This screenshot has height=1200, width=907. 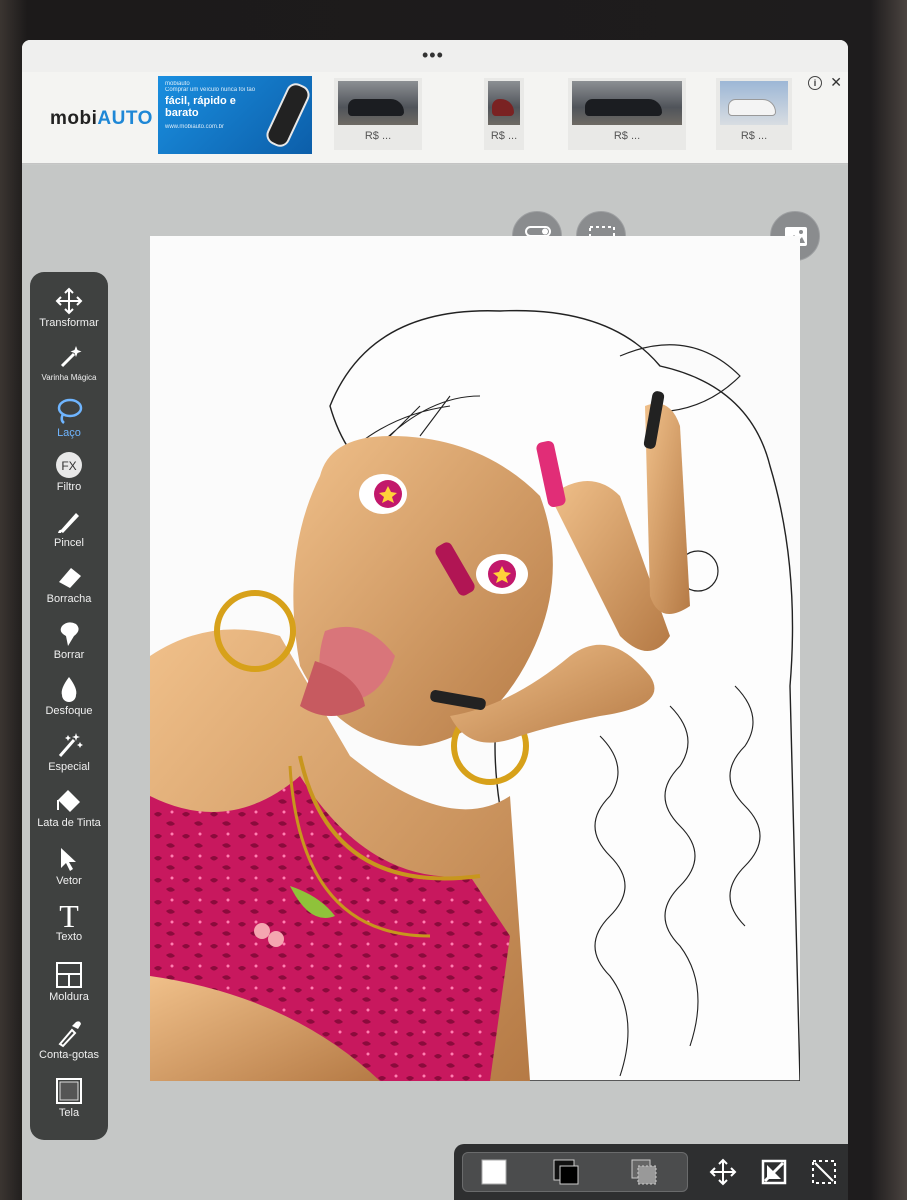 I want to click on tool-brush: Pincel, so click(x=69, y=527).